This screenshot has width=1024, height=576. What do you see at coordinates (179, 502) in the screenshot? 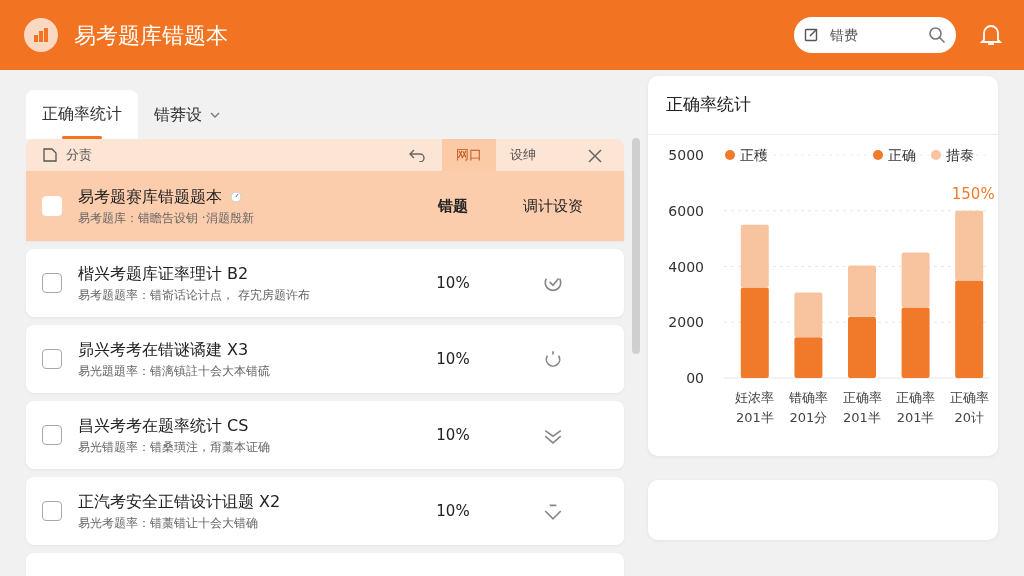
I see `row-title: 正汽考安全正错设计诅题 X2` at bounding box center [179, 502].